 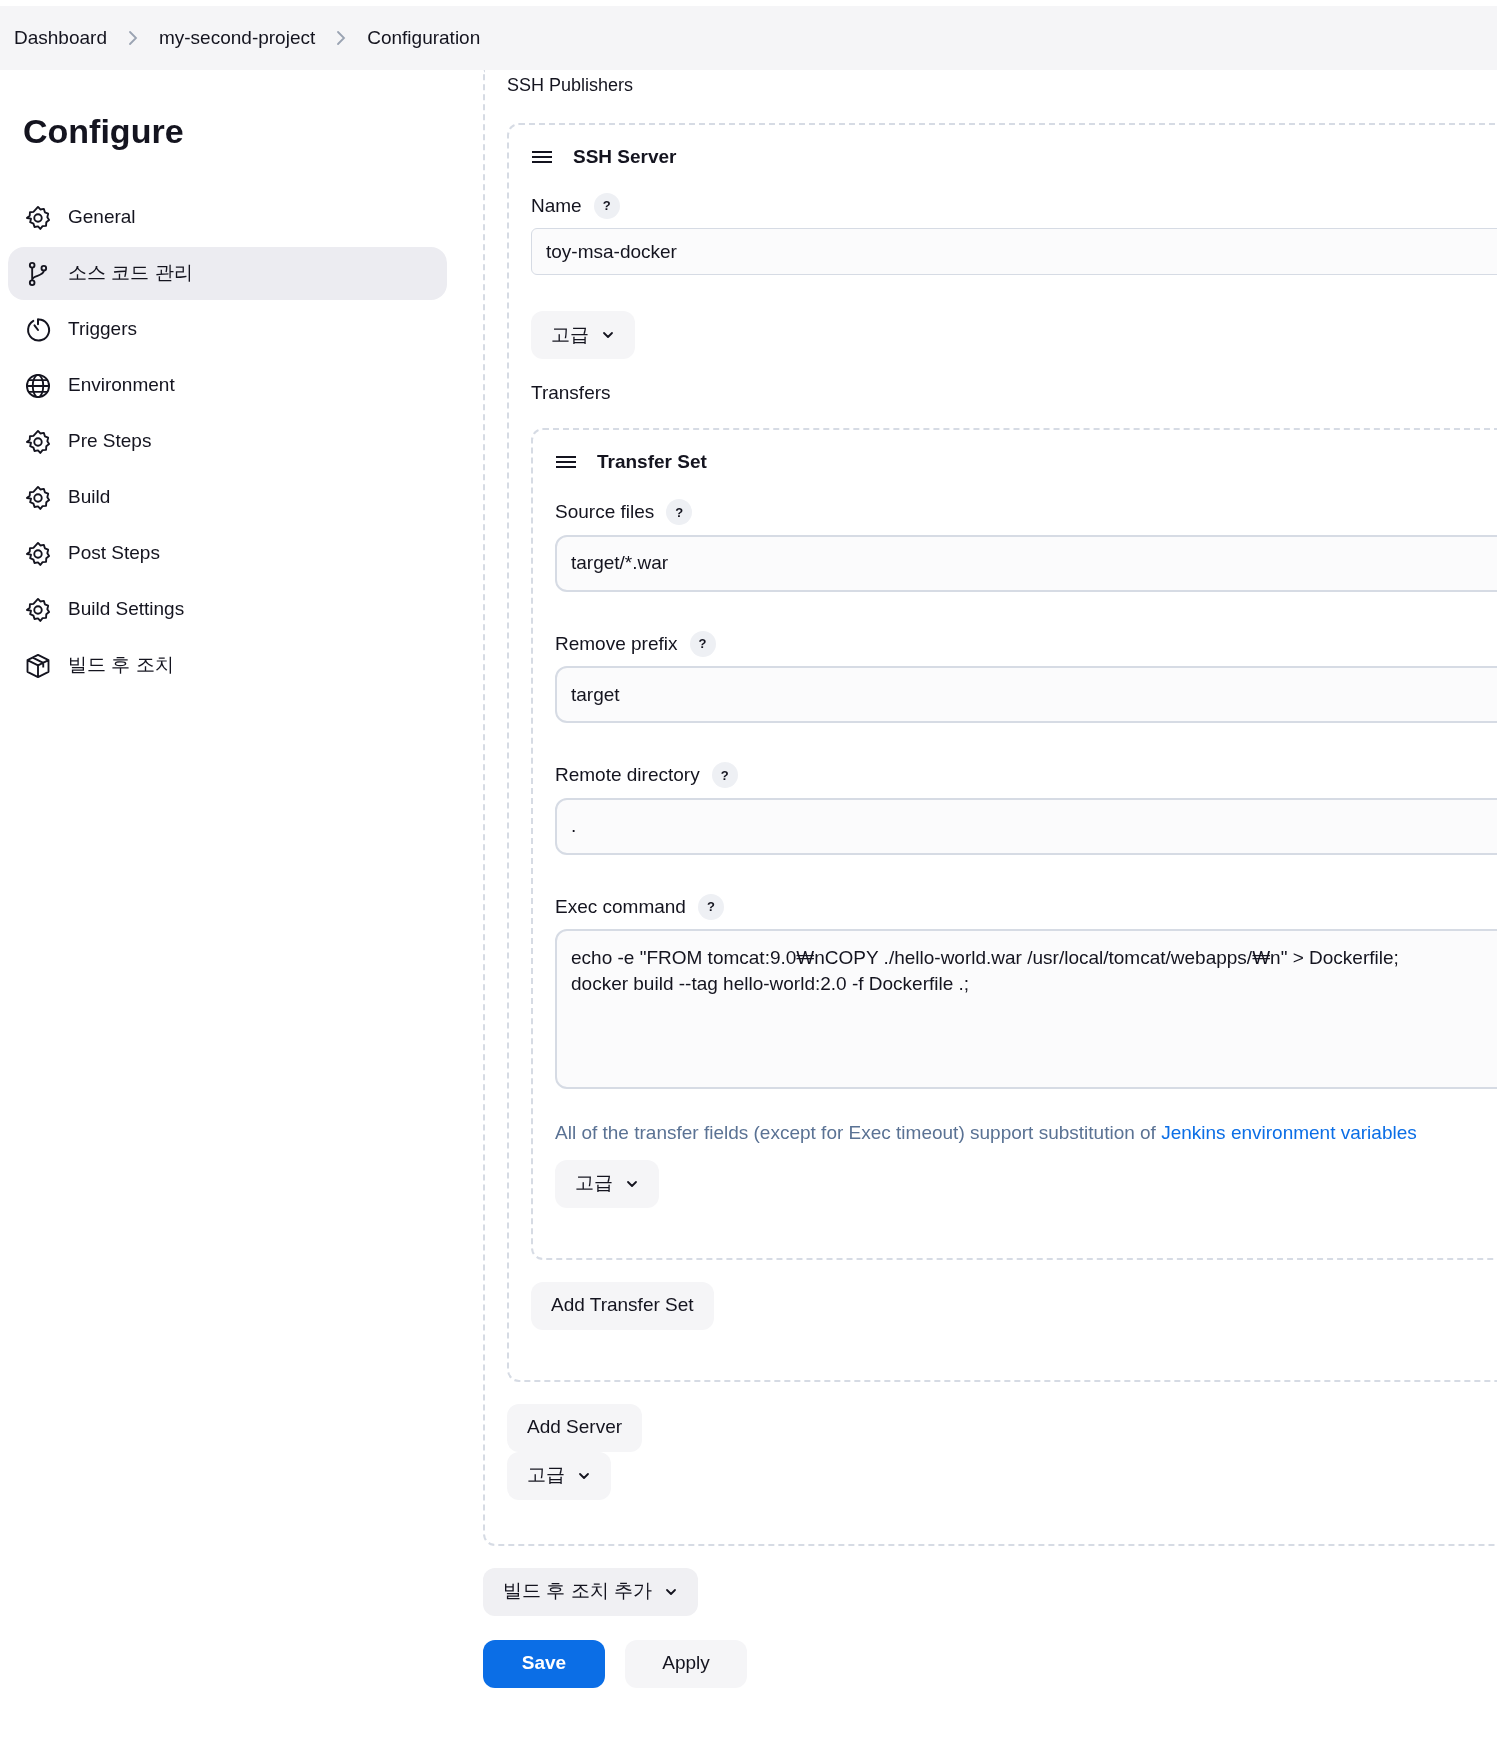 What do you see at coordinates (571, 85) in the screenshot?
I see `section-label: SSH Publishers` at bounding box center [571, 85].